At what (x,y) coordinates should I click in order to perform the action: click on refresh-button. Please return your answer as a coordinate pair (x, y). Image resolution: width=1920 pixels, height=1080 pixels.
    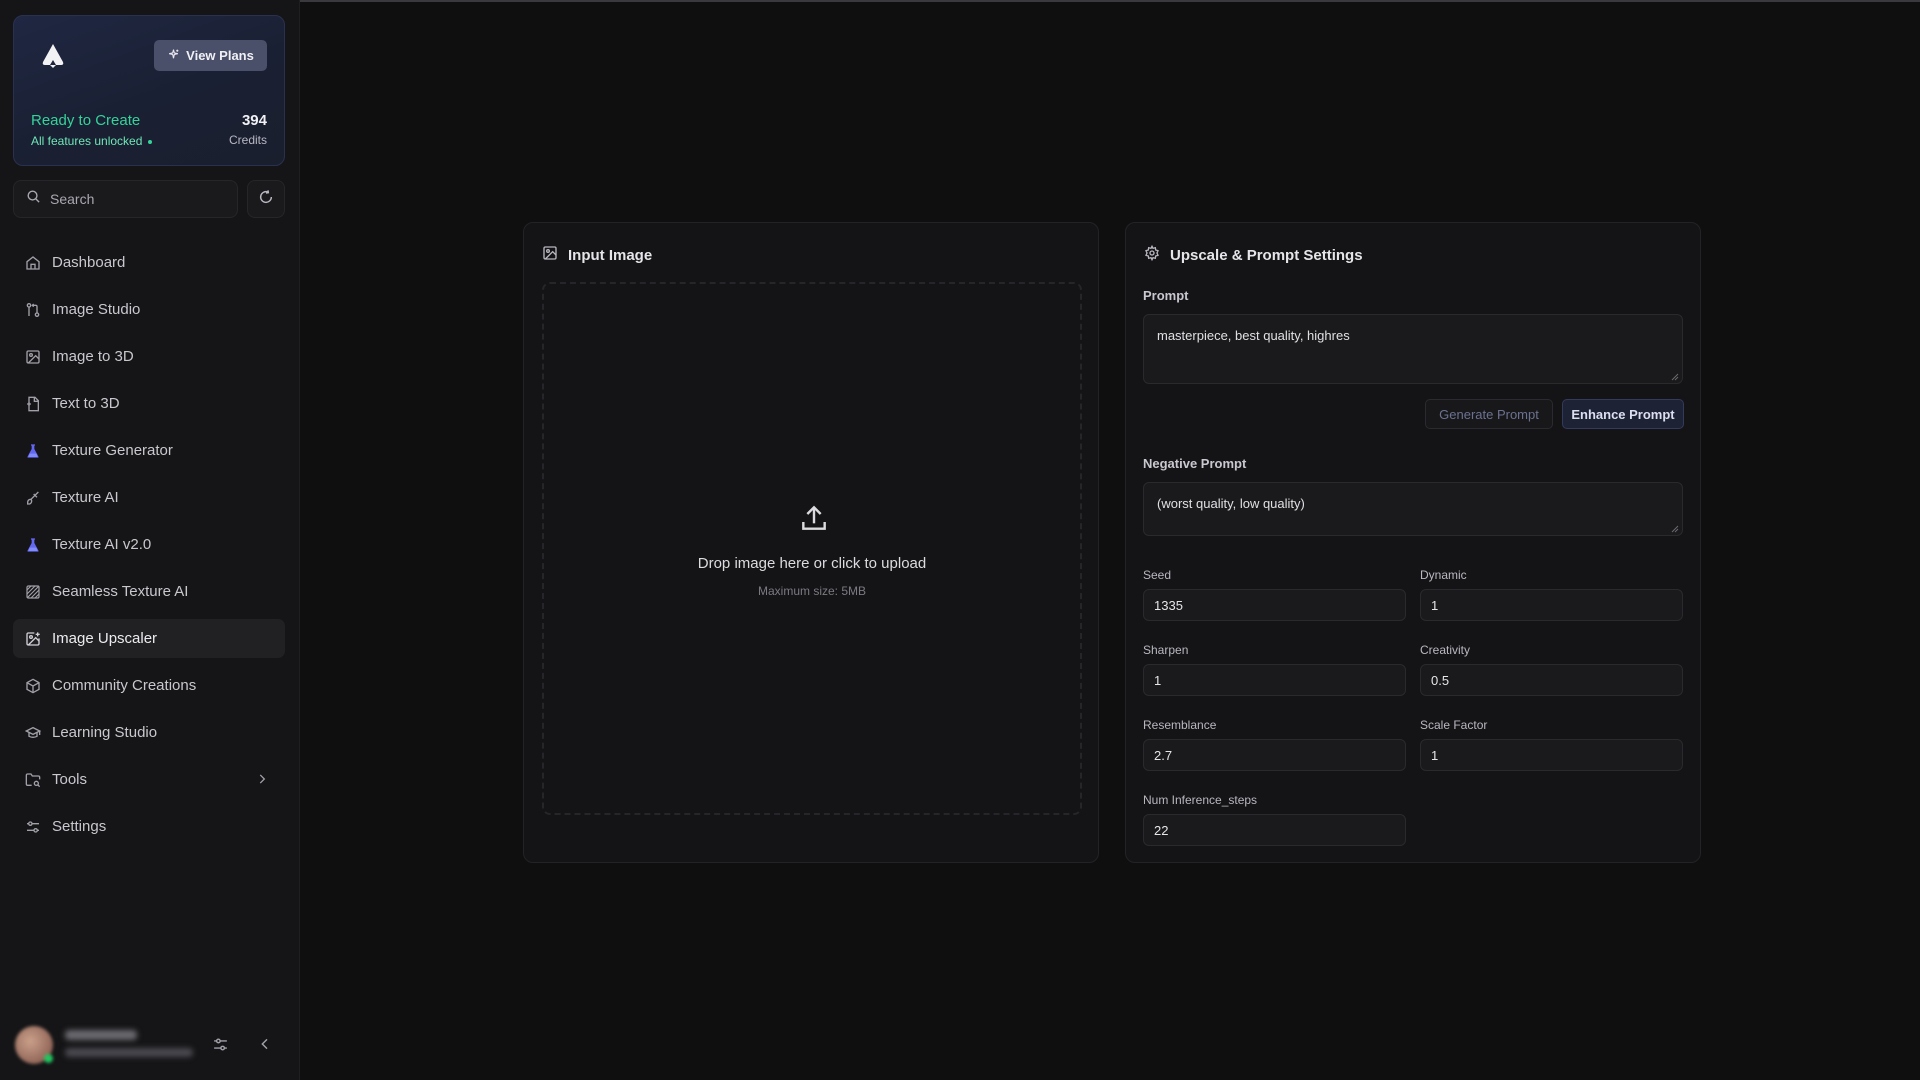
    Looking at the image, I should click on (266, 199).